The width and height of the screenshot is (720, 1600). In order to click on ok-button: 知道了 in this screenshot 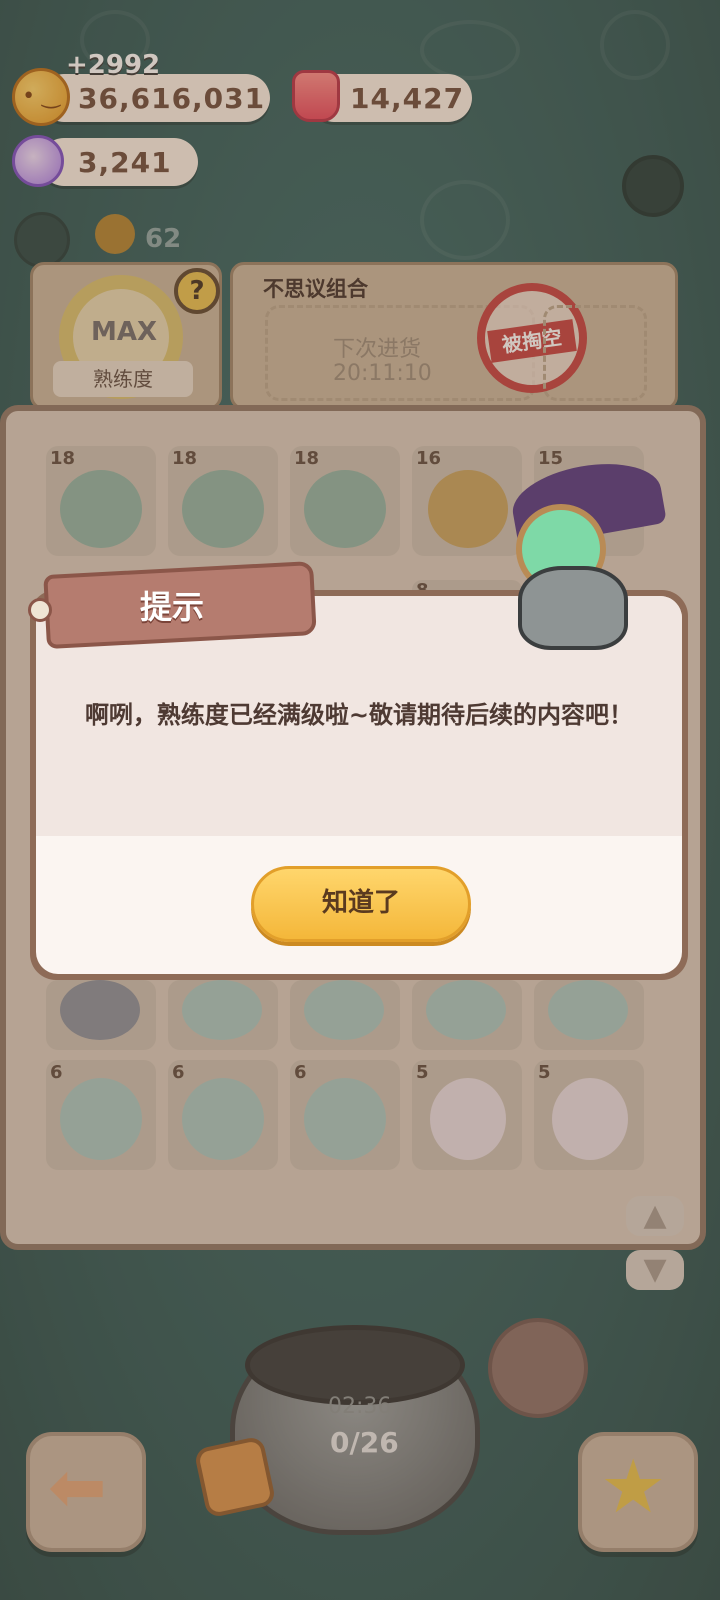, I will do `click(361, 904)`.